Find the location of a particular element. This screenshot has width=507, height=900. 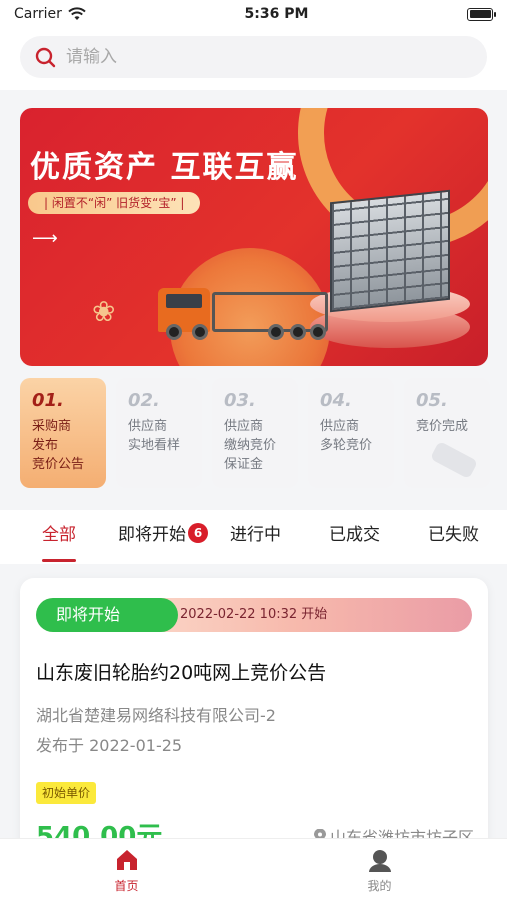

nav-home: 首页 is located at coordinates (126, 869).